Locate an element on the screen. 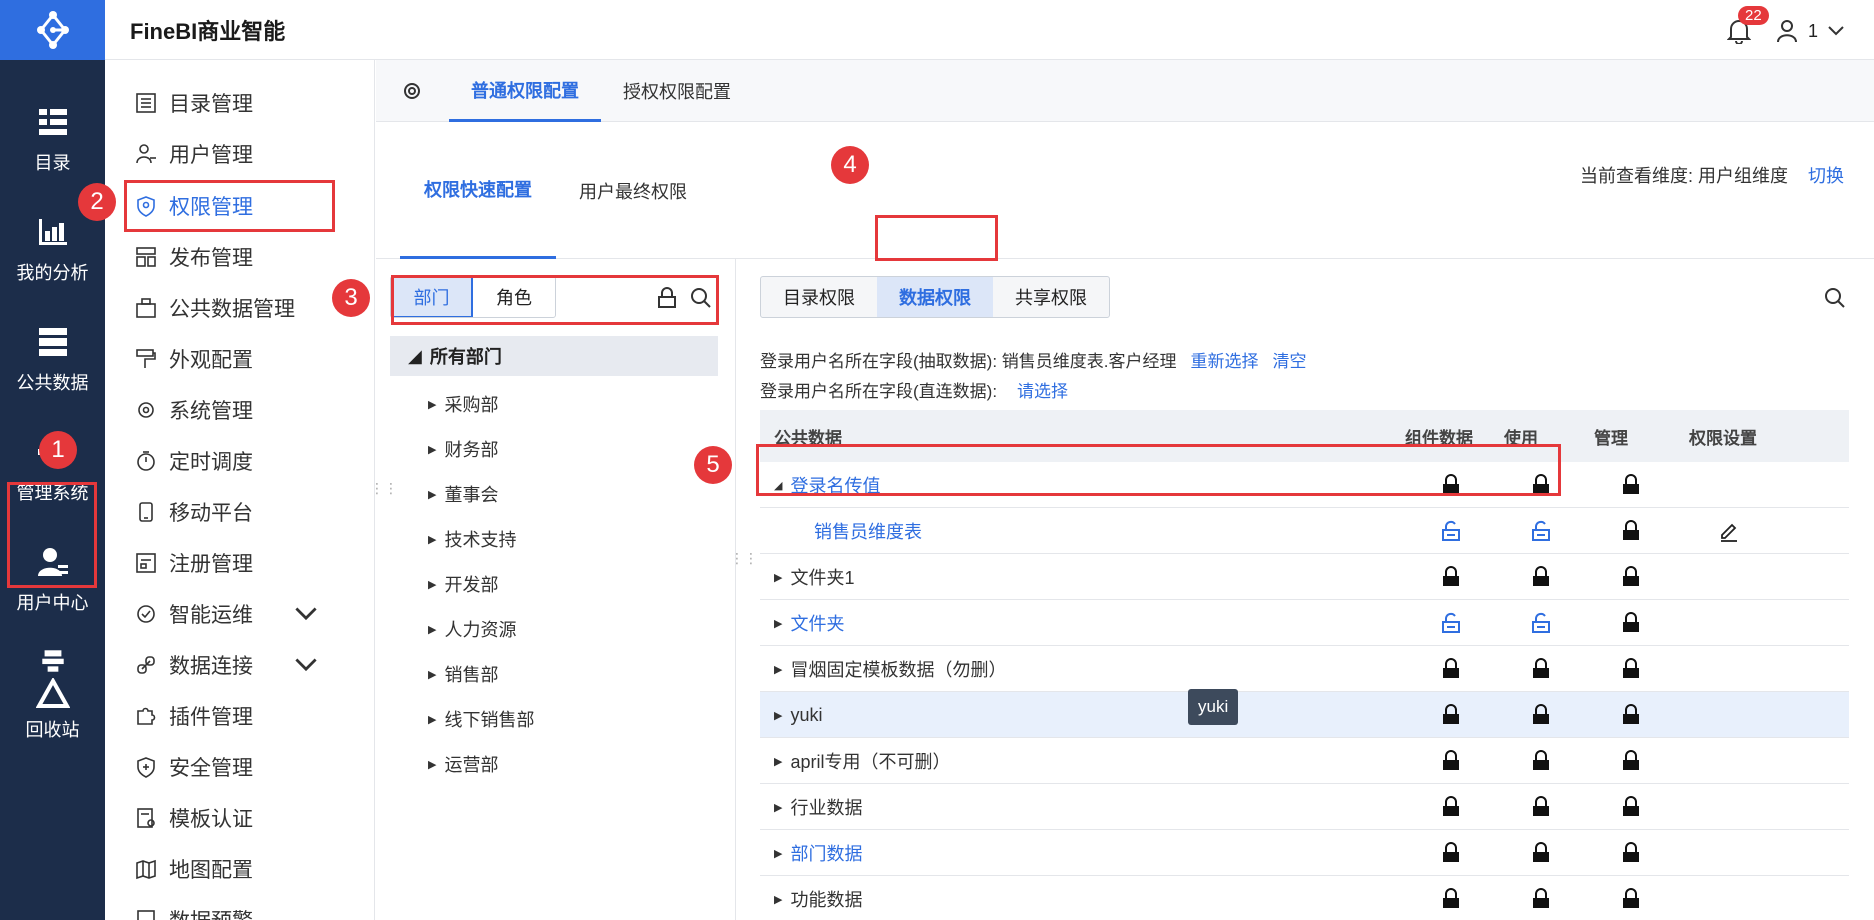  tree-item: ▶ 销售部 is located at coordinates (463, 674).